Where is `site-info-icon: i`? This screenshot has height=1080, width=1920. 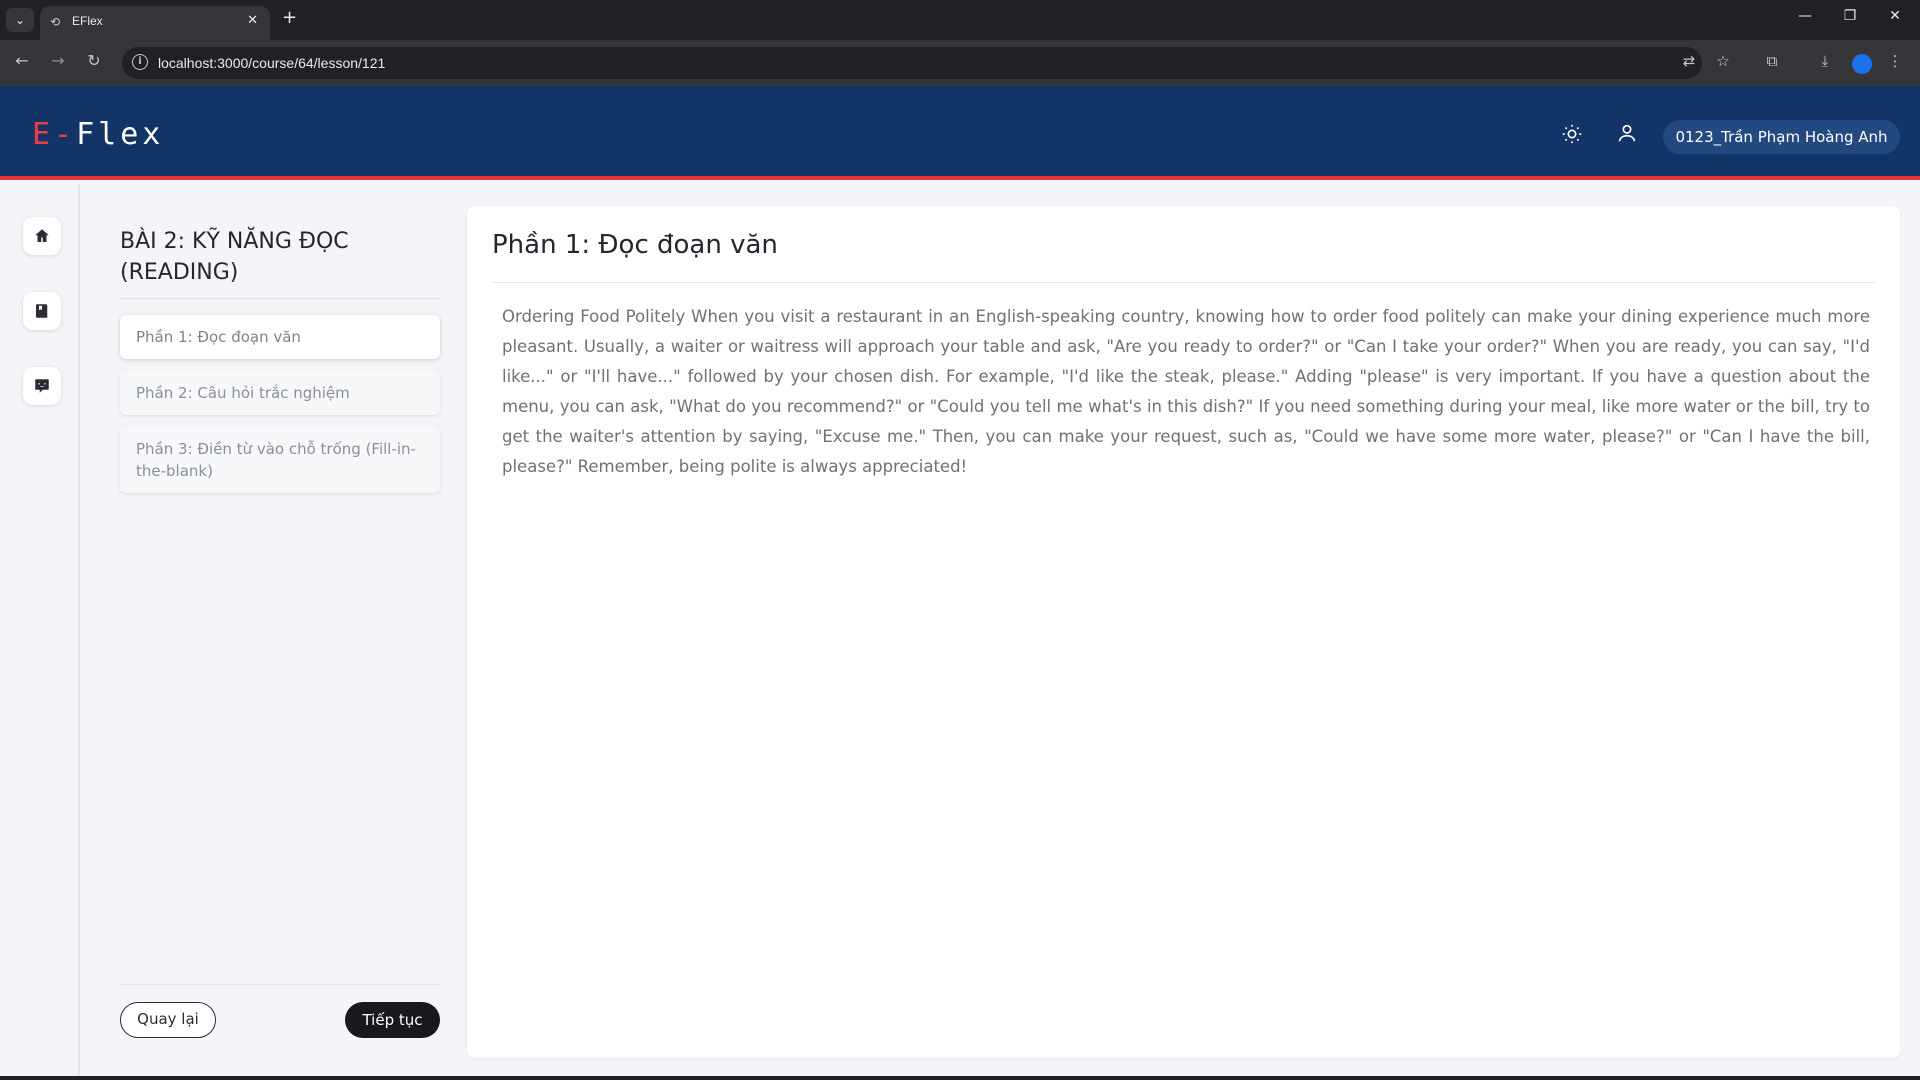
site-info-icon: i is located at coordinates (140, 62).